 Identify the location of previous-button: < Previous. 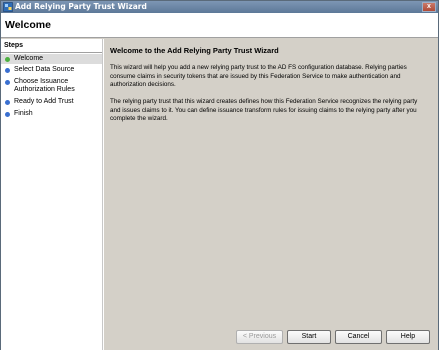
(259, 337).